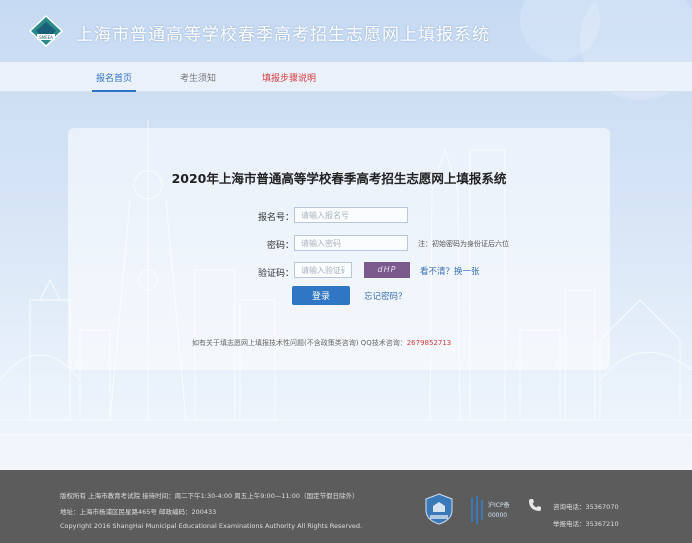 The width and height of the screenshot is (692, 543). Describe the element at coordinates (387, 270) in the screenshot. I see `captcha-image: dHP` at that location.